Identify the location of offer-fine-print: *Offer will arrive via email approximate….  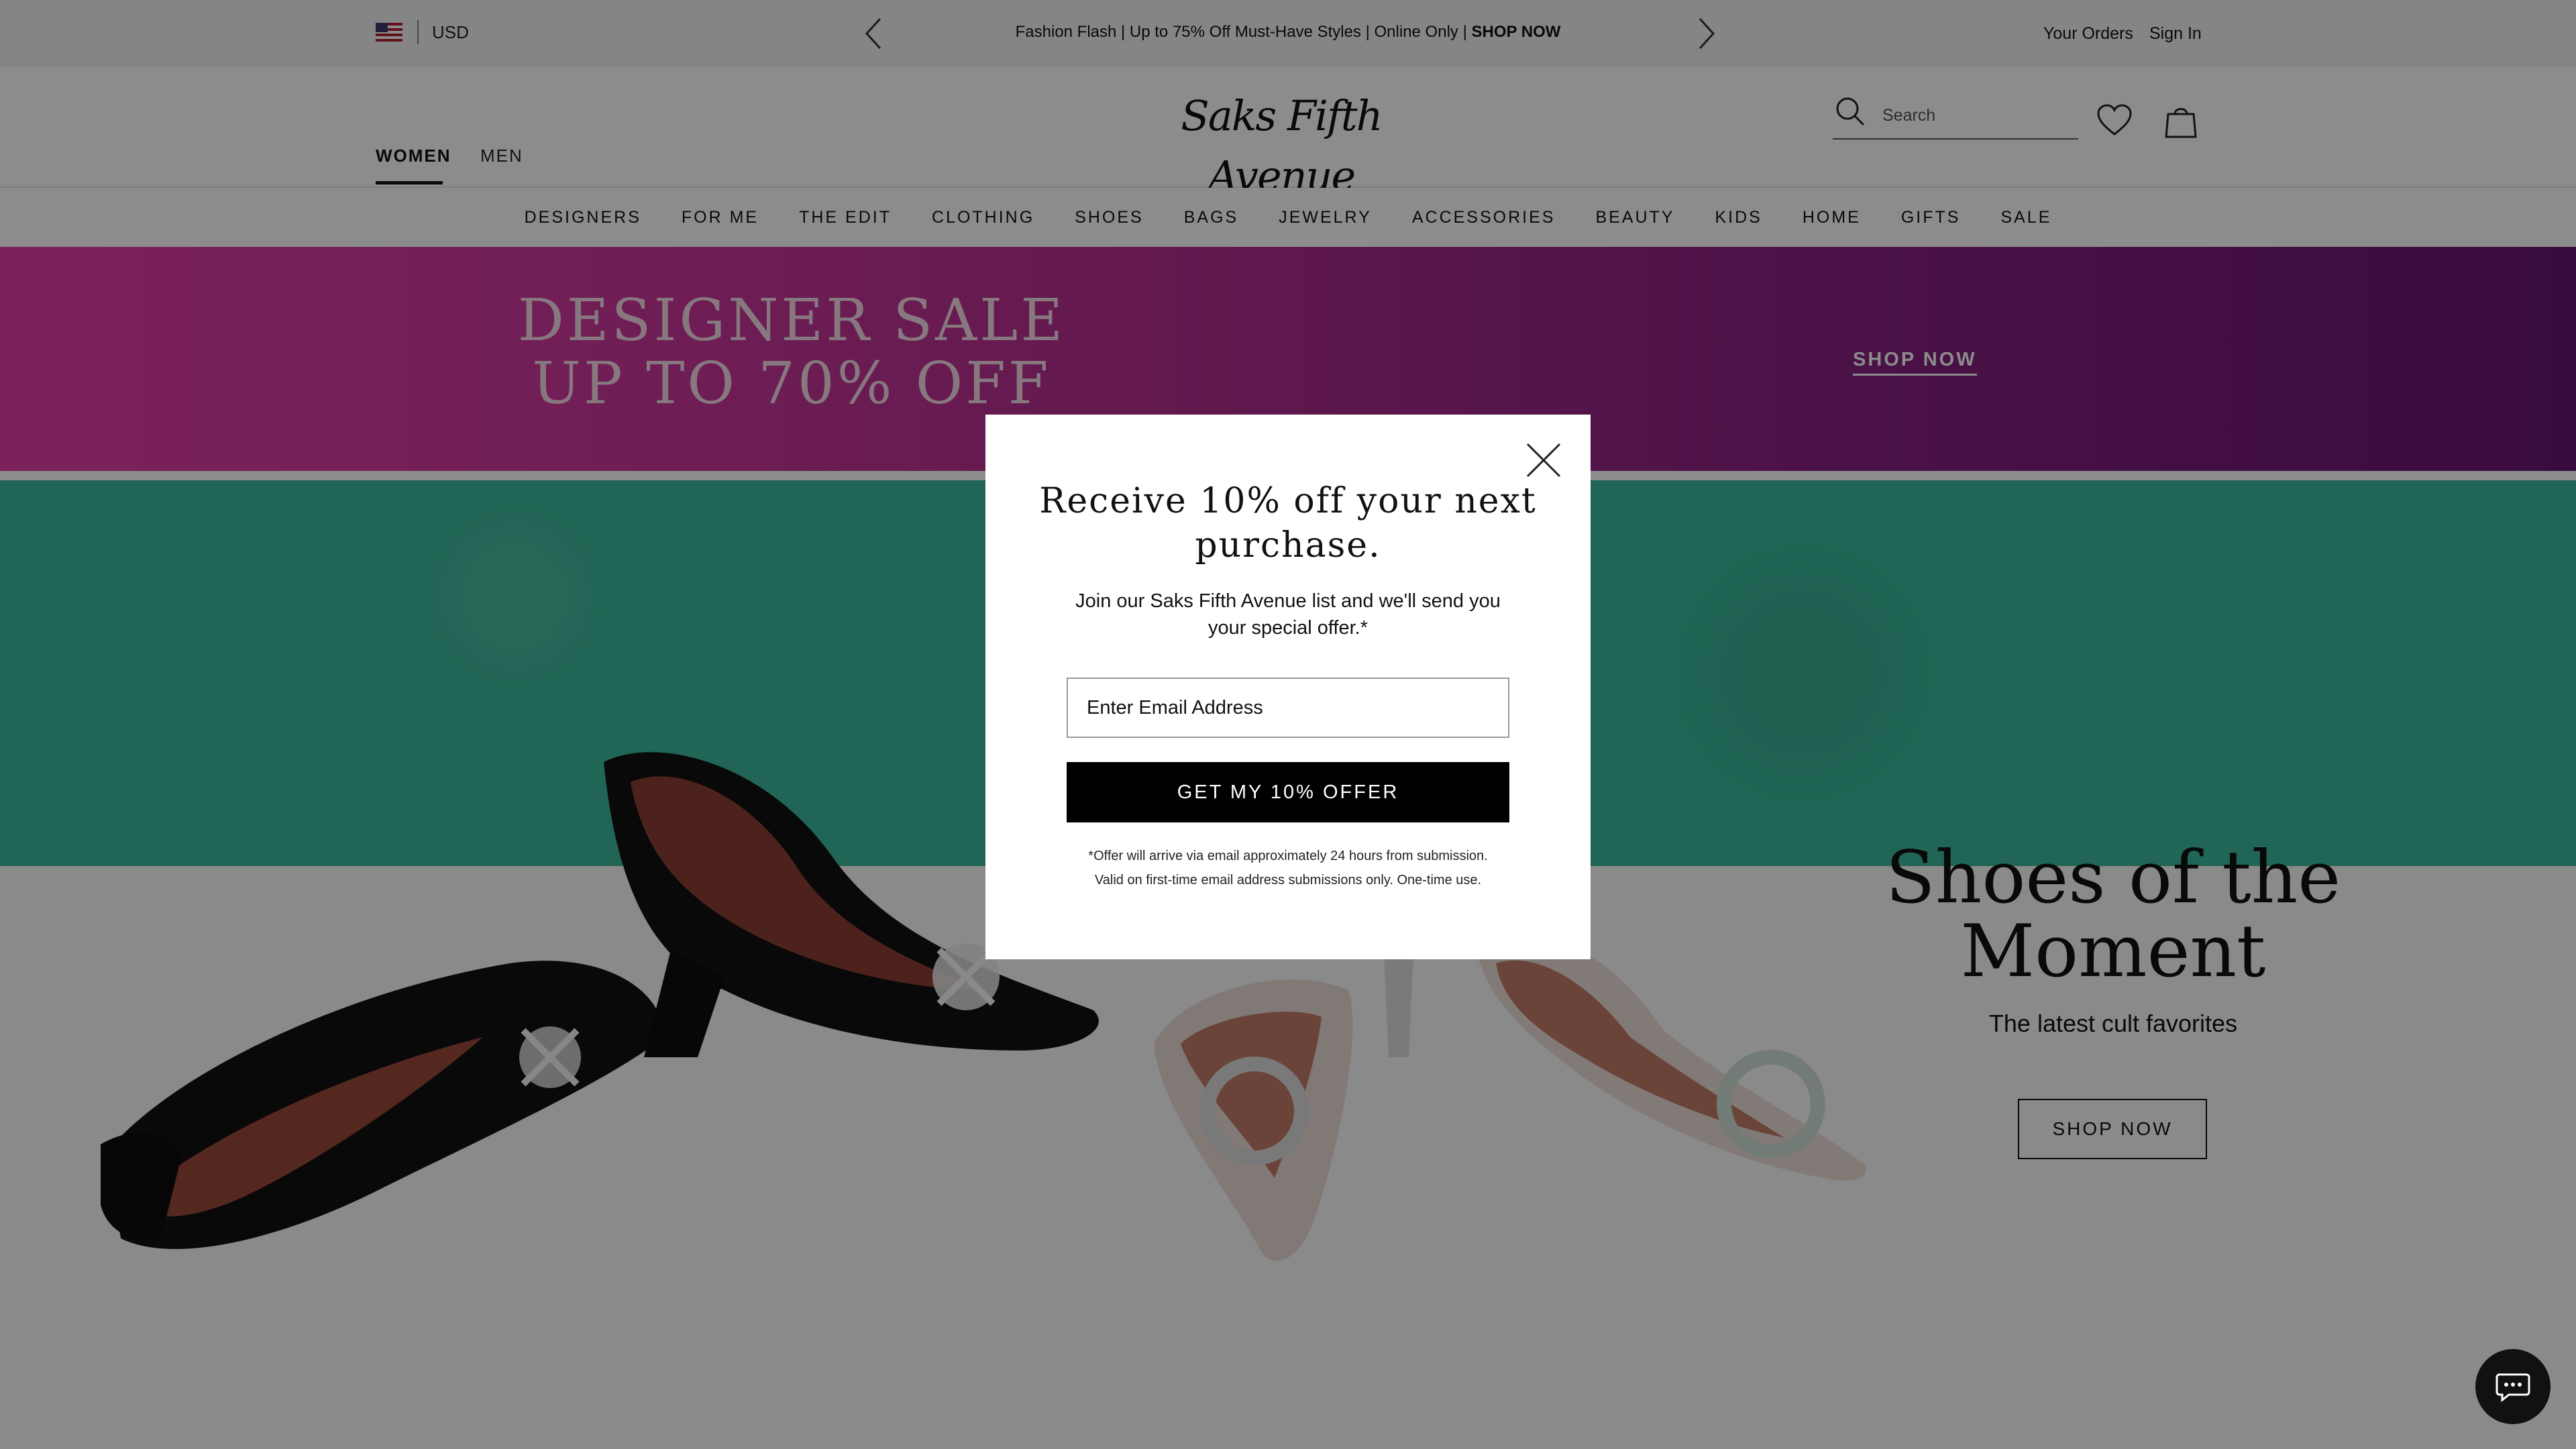
(1288, 868).